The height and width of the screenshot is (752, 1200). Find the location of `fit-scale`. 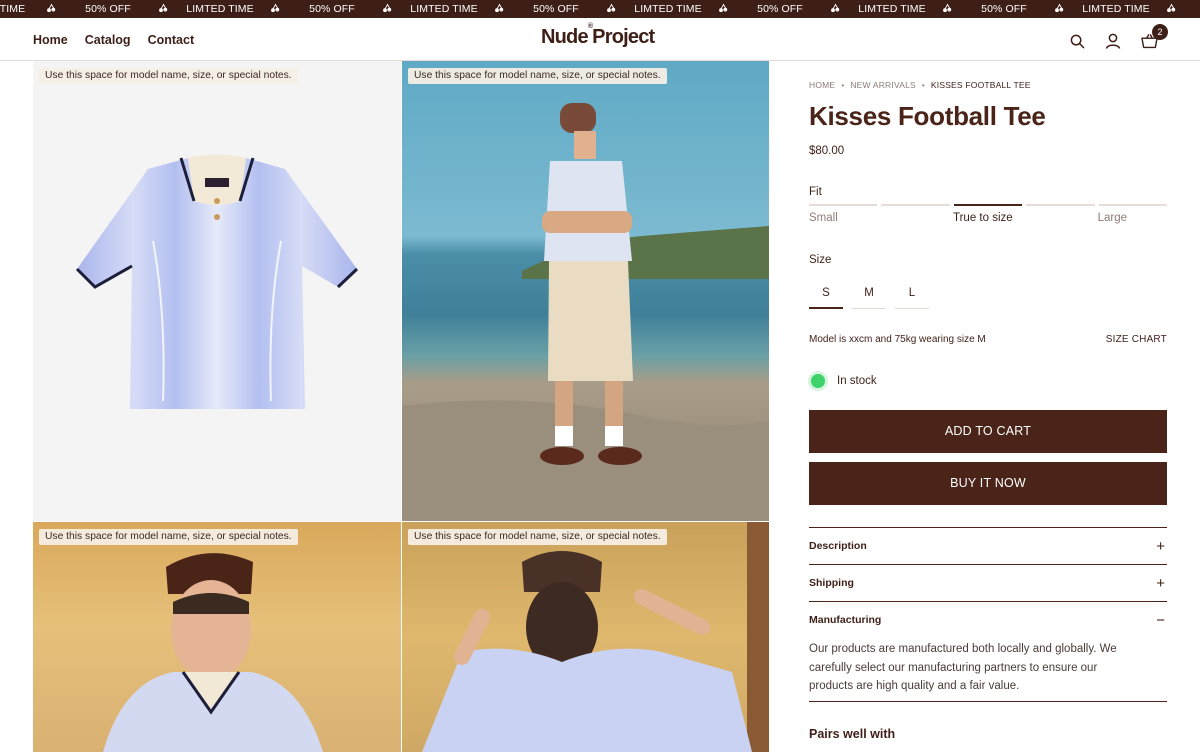

fit-scale is located at coordinates (988, 205).